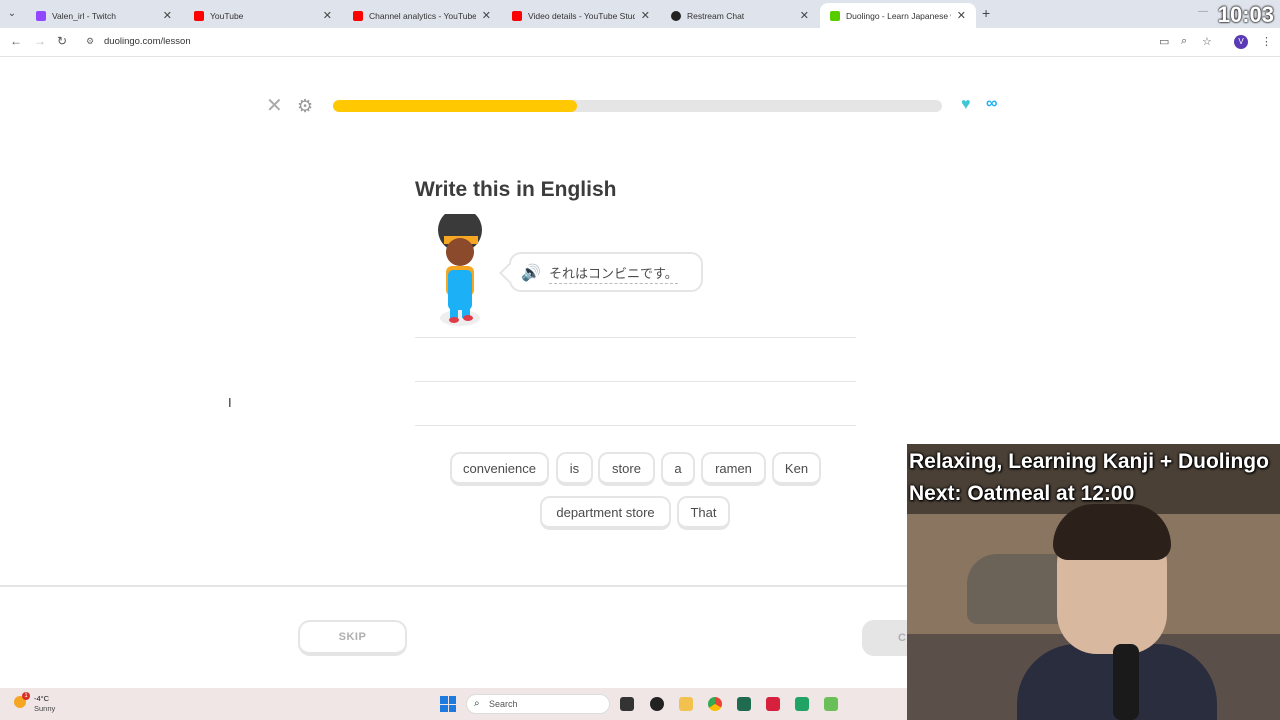 The width and height of the screenshot is (1280, 720). I want to click on word-chip: ramen, so click(733, 469).